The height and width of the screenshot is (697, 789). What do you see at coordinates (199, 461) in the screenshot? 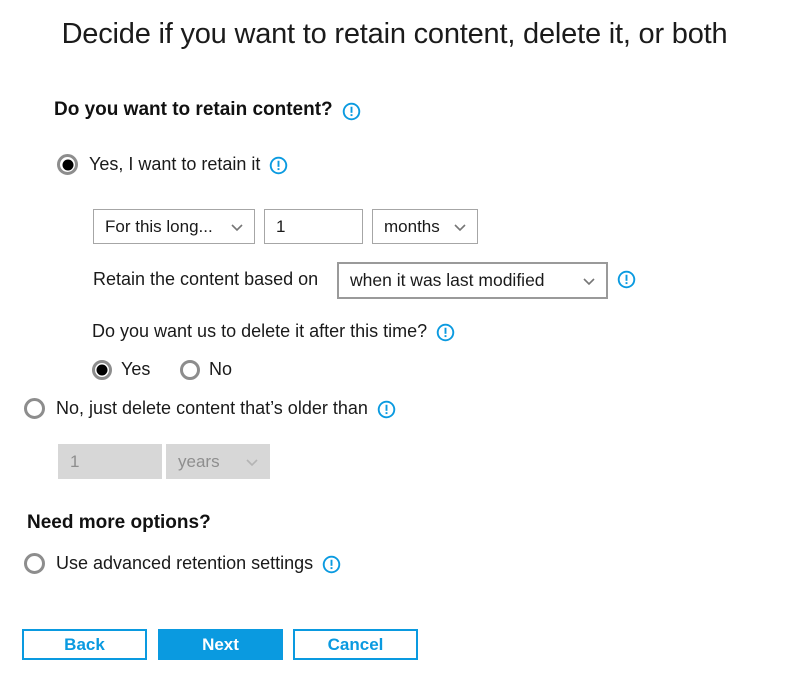
I see `delete-older-unit-value: years` at bounding box center [199, 461].